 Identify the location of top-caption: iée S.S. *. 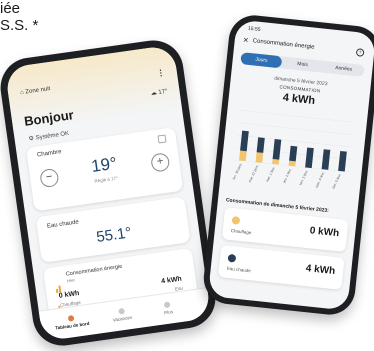
(30, 17).